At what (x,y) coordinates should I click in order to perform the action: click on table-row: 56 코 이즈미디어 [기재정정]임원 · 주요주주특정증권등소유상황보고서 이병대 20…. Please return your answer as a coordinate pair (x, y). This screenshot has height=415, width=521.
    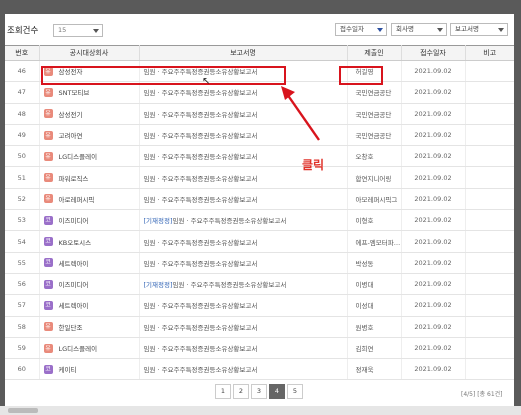
    Looking at the image, I should click on (259, 284).